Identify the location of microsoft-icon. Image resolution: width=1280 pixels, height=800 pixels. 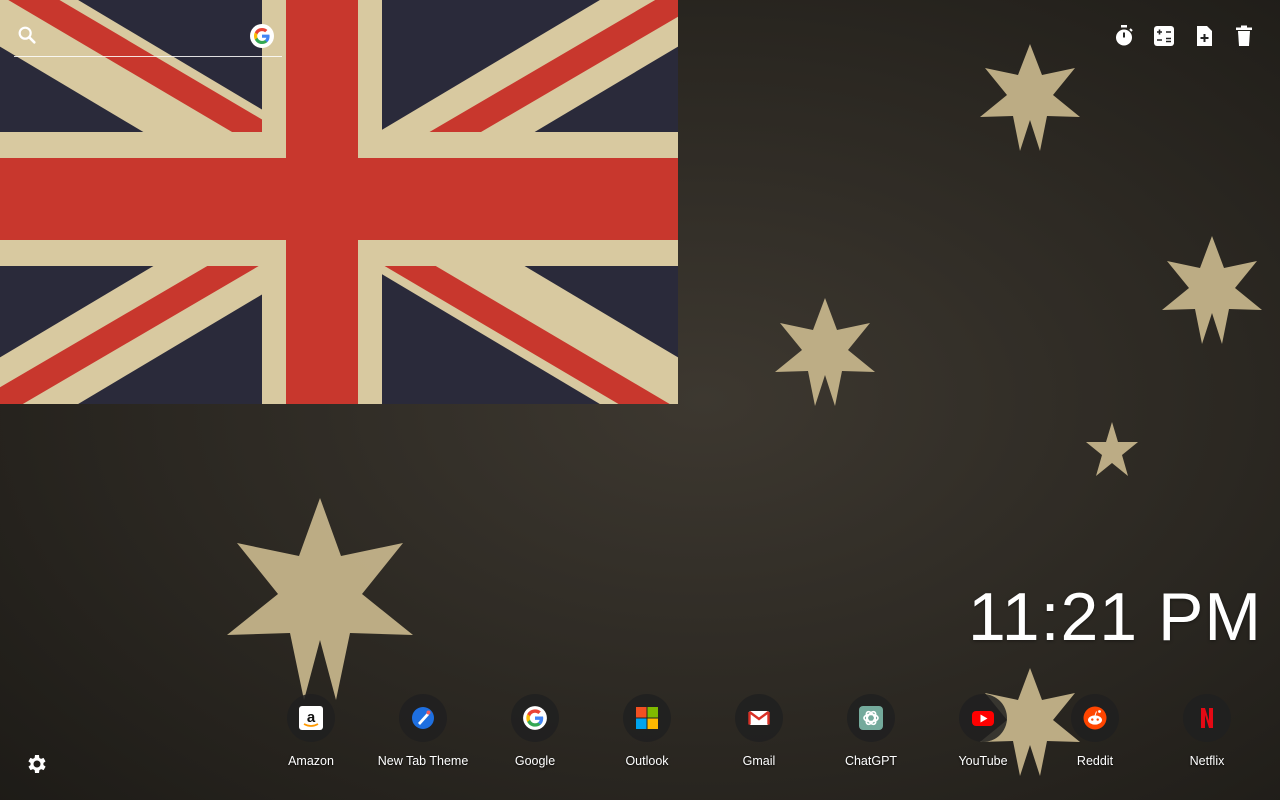
(647, 718).